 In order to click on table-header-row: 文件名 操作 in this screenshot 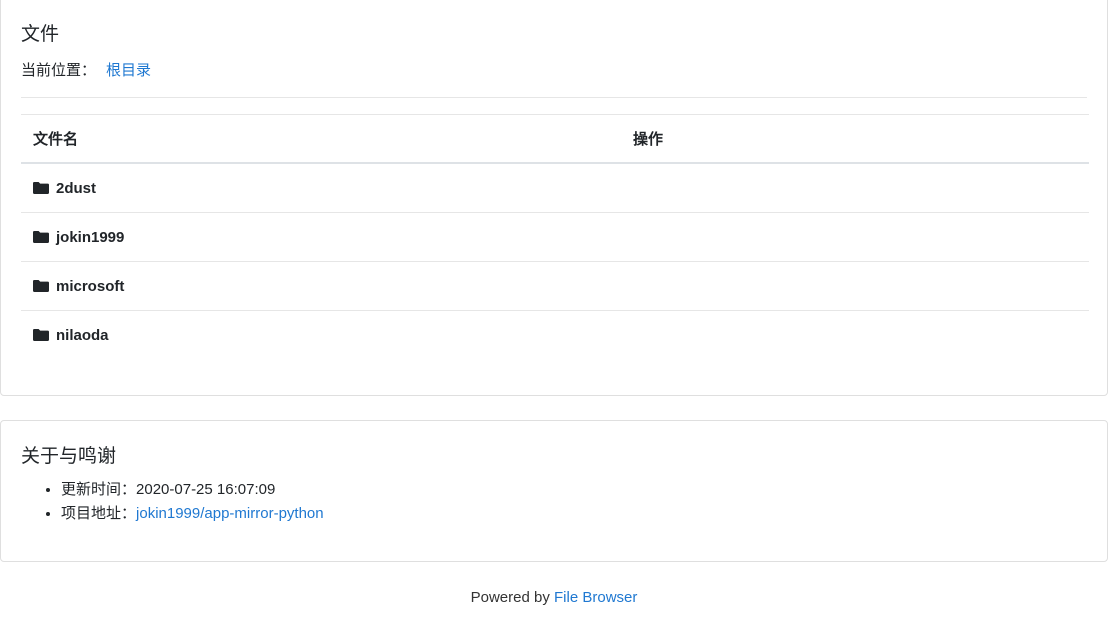, I will do `click(555, 139)`.